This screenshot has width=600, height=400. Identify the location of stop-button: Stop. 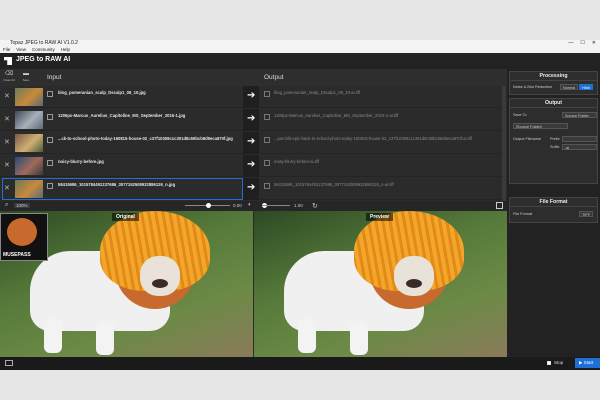
(555, 362).